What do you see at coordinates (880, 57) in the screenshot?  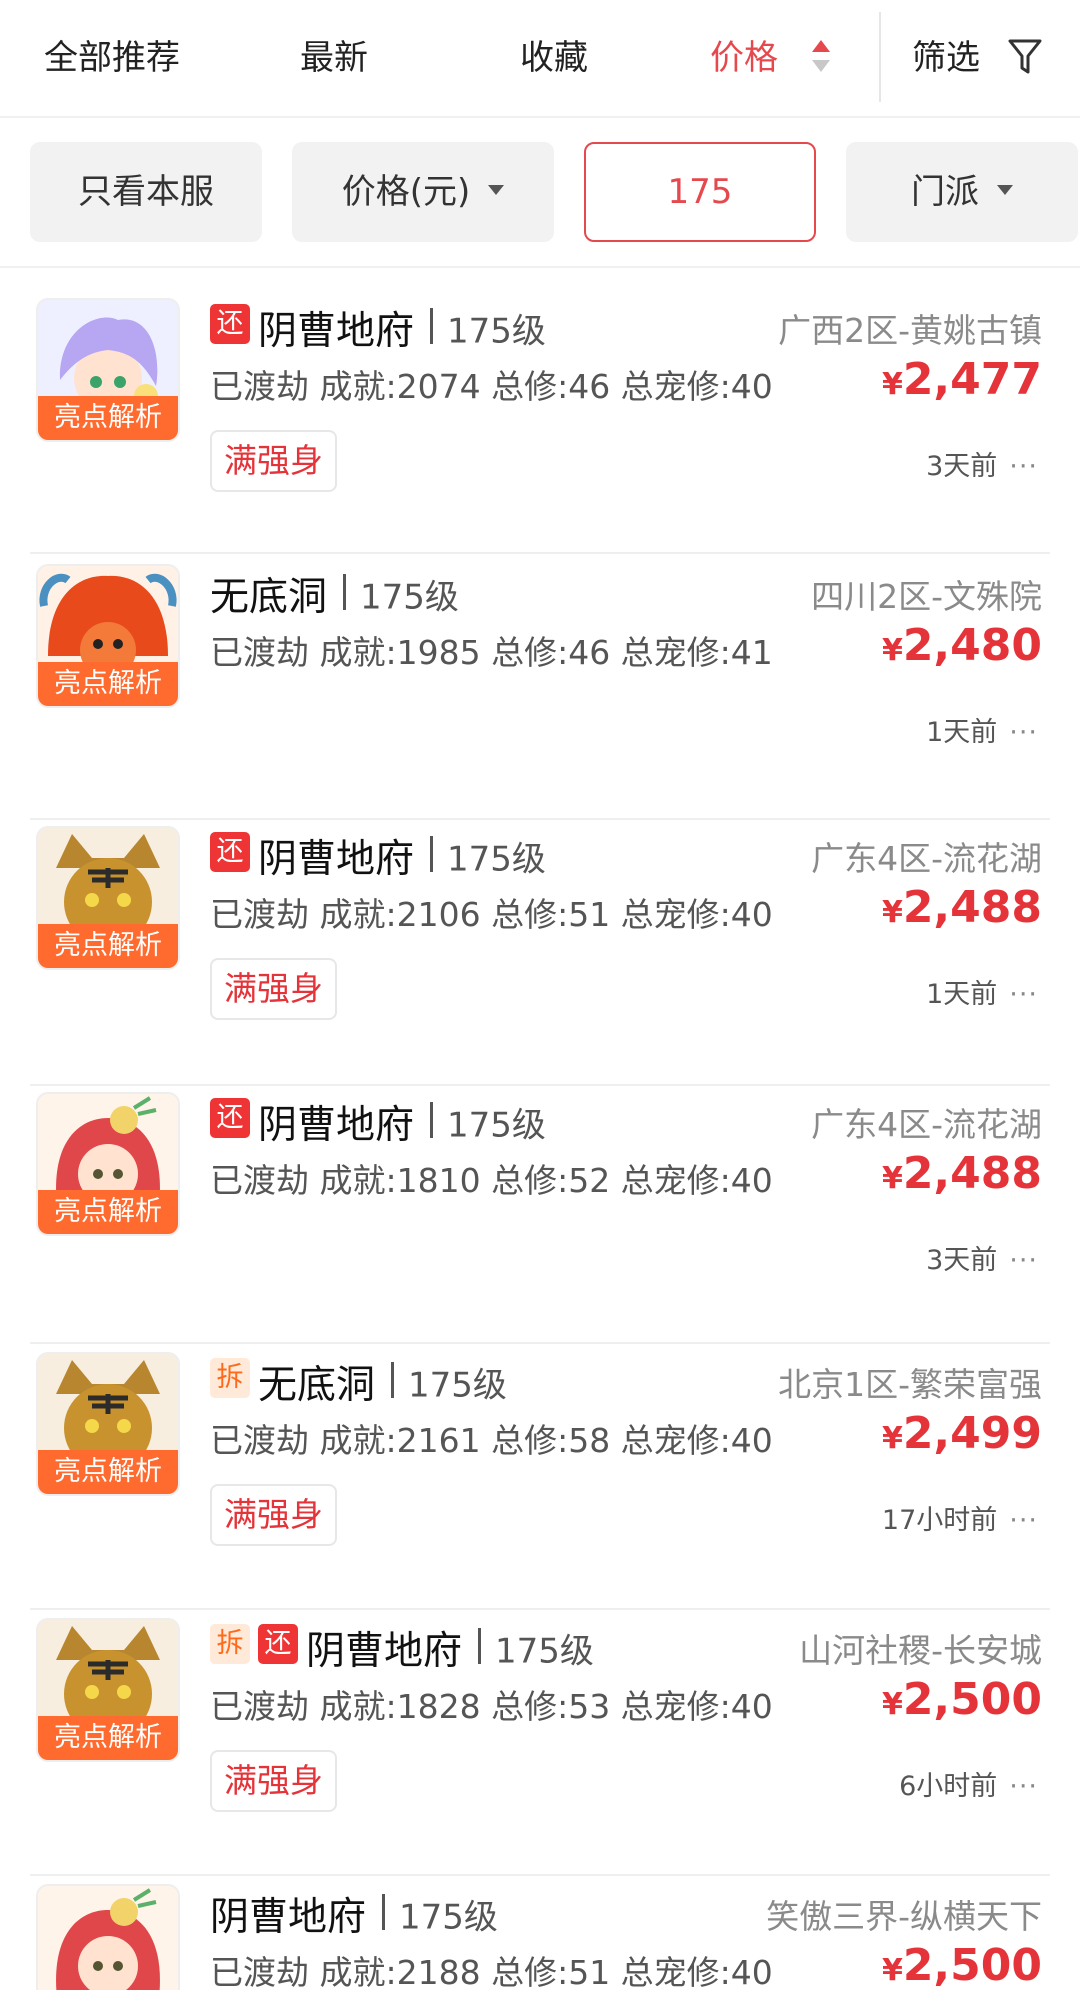 I see `tab-divider` at bounding box center [880, 57].